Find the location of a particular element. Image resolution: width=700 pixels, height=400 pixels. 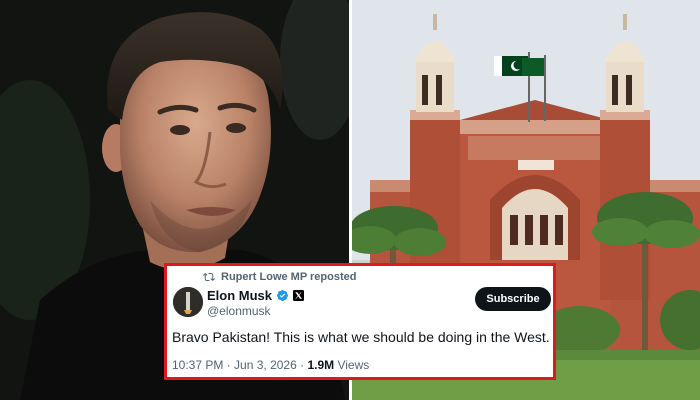

views-label: Views is located at coordinates (353, 365).